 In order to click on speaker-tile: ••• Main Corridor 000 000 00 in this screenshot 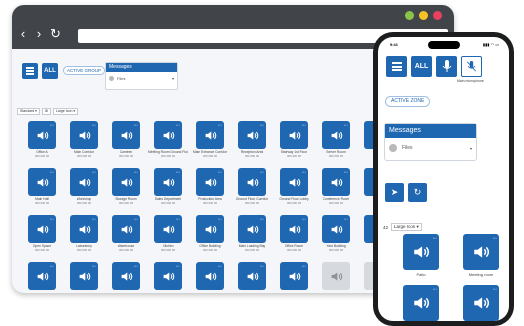, I will do `click(84, 139)`.